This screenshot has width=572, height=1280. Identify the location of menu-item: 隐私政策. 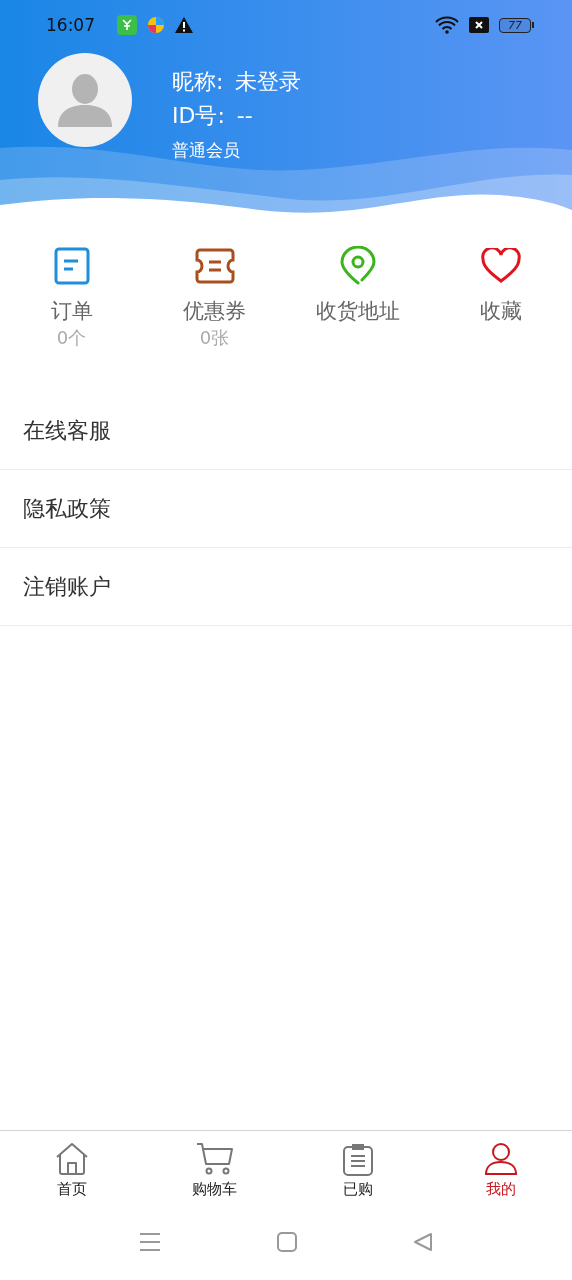
(286, 509).